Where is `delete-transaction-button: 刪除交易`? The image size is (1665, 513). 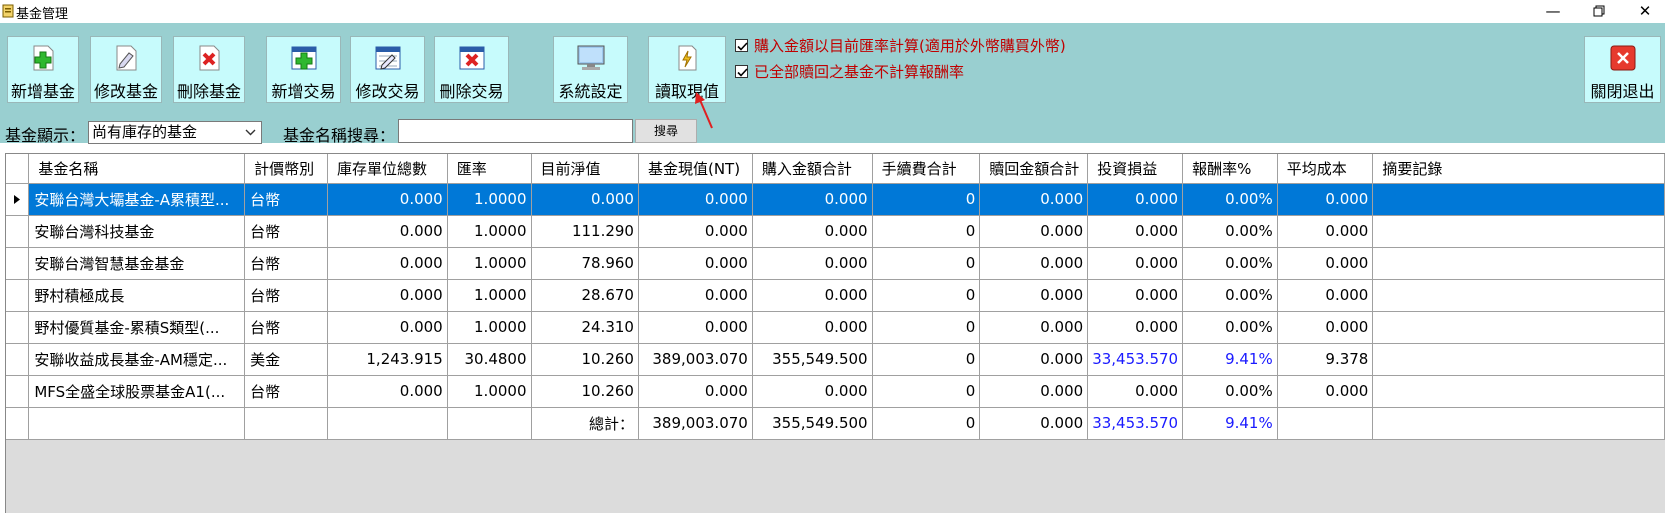 delete-transaction-button: 刪除交易 is located at coordinates (471, 69).